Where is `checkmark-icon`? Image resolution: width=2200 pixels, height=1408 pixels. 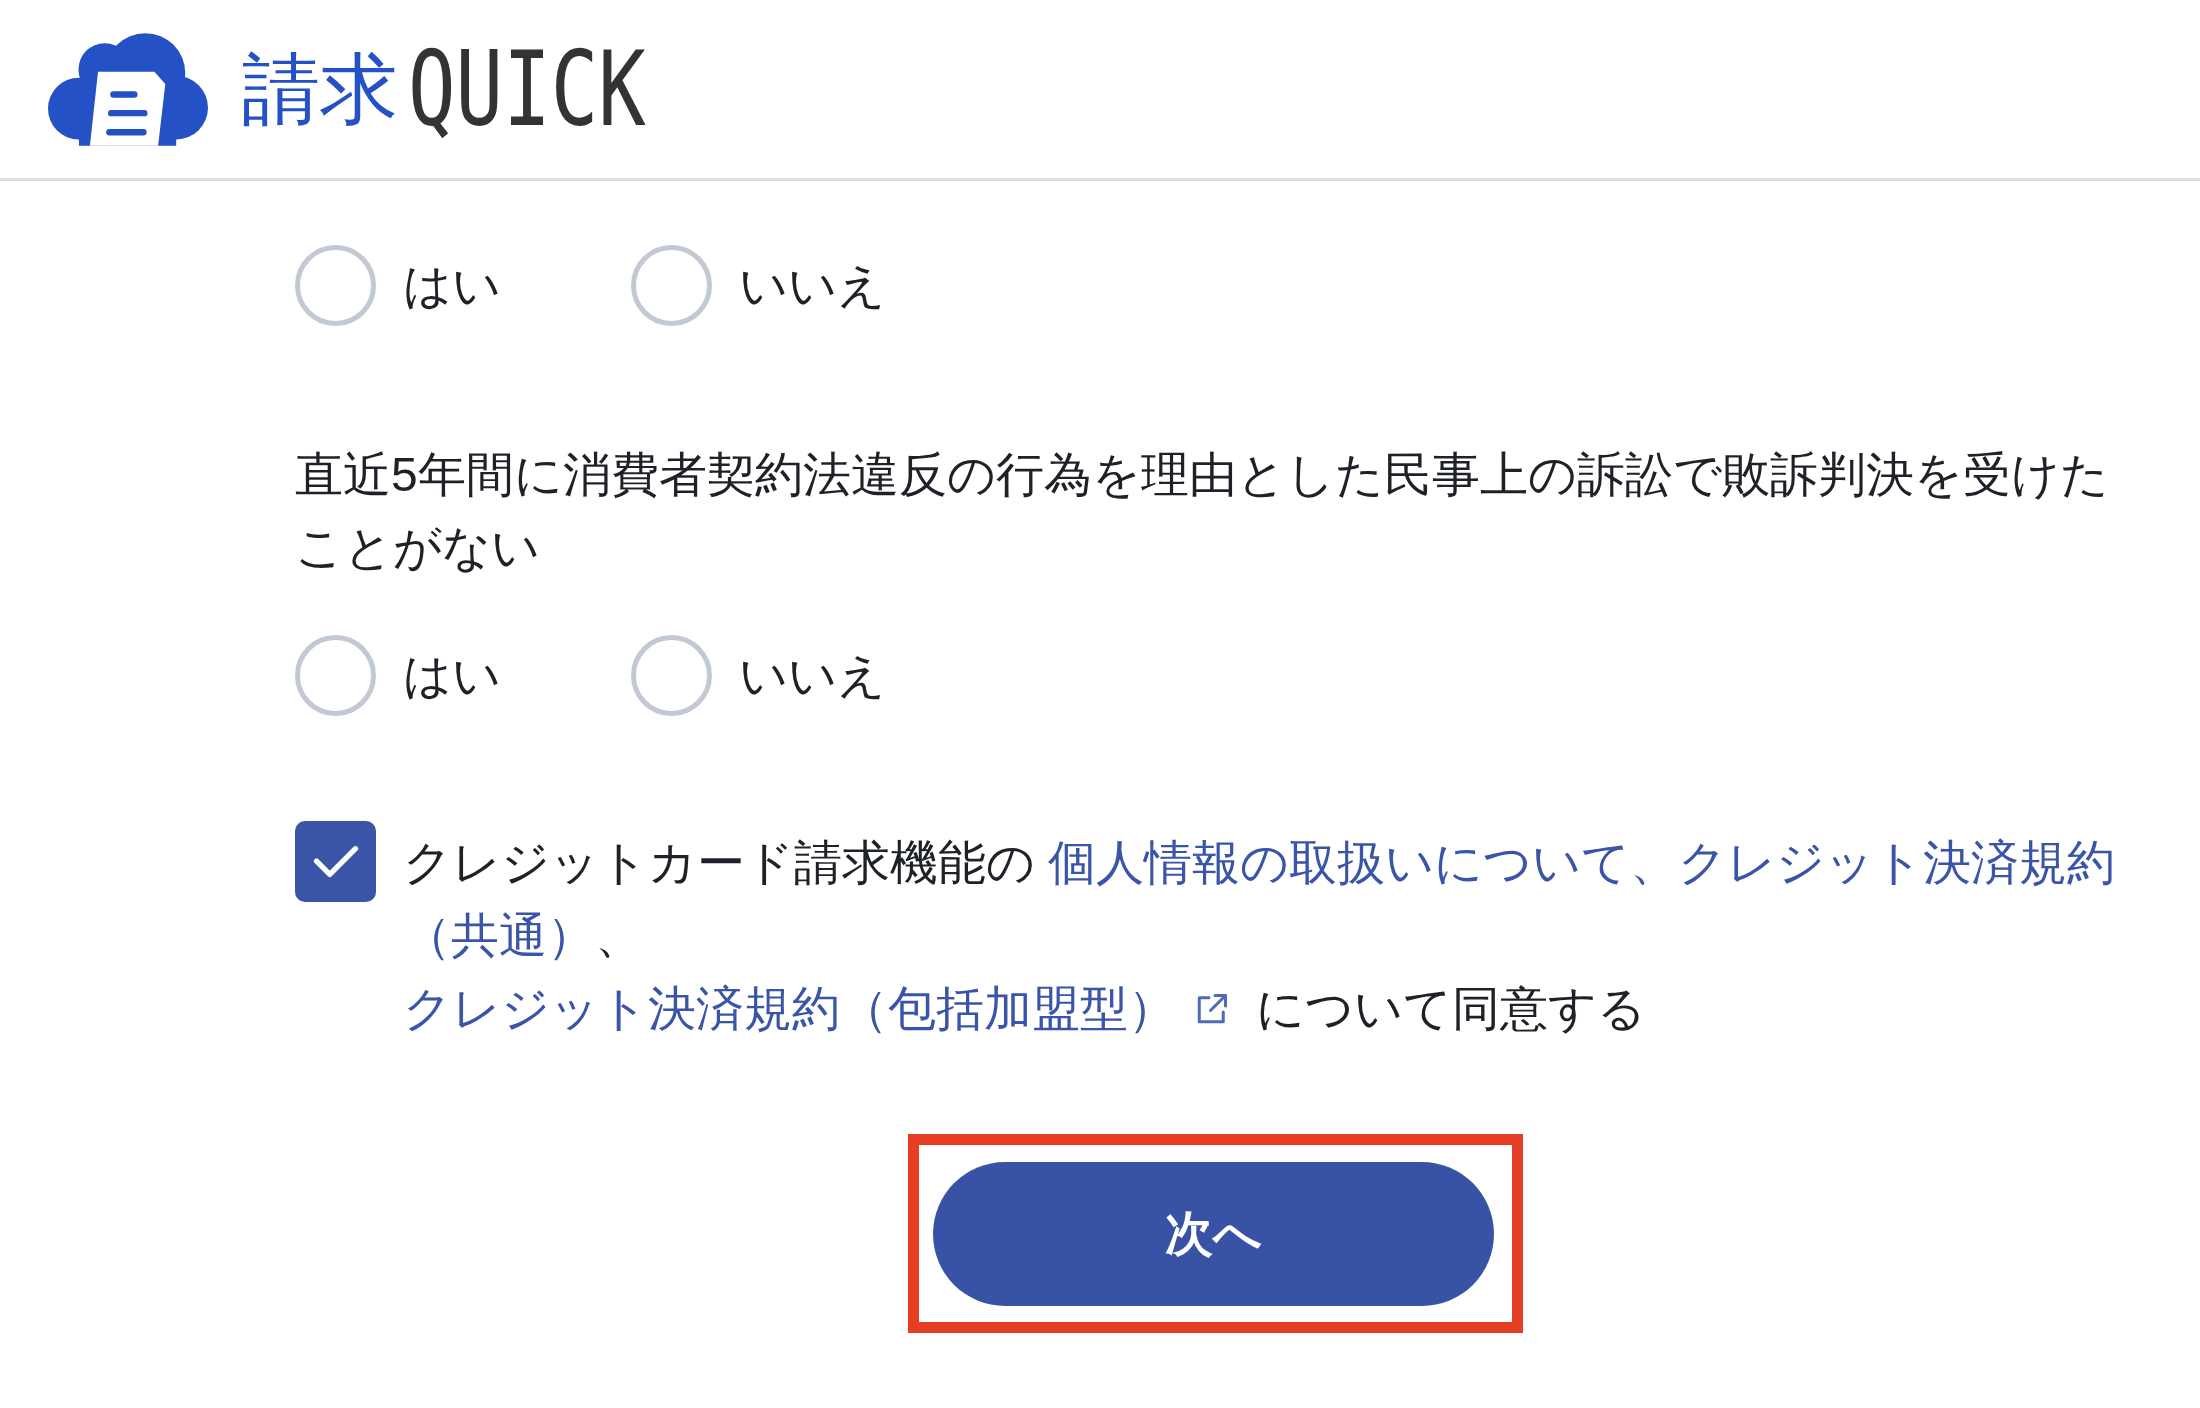 checkmark-icon is located at coordinates (335, 861).